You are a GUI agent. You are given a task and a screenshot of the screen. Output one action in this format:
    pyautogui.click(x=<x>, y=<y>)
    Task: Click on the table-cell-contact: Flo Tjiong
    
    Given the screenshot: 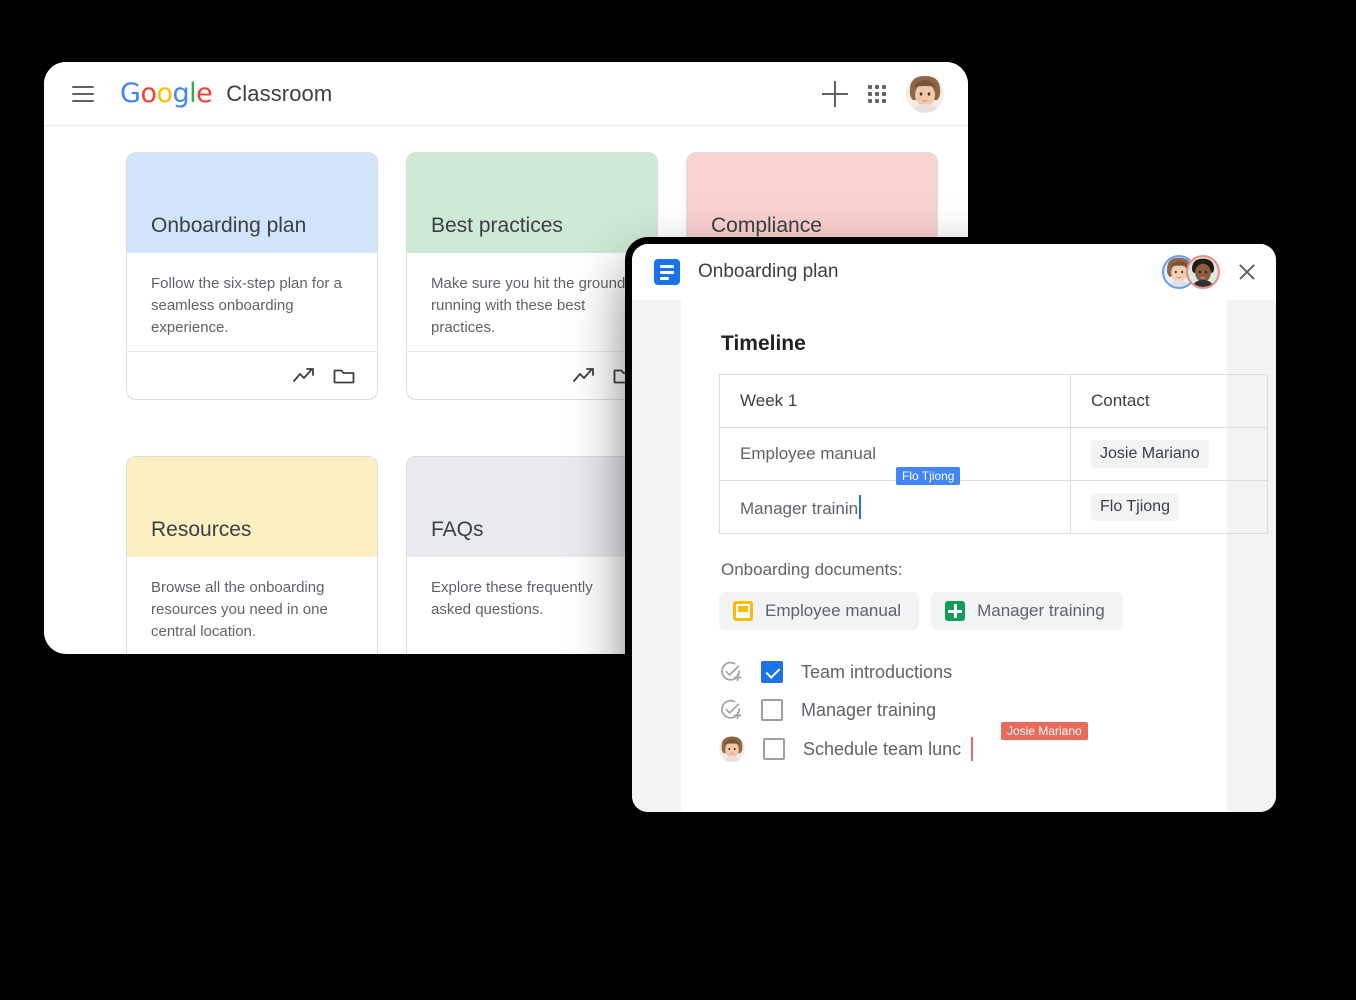 What is the action you would take?
    pyautogui.click(x=1169, y=507)
    